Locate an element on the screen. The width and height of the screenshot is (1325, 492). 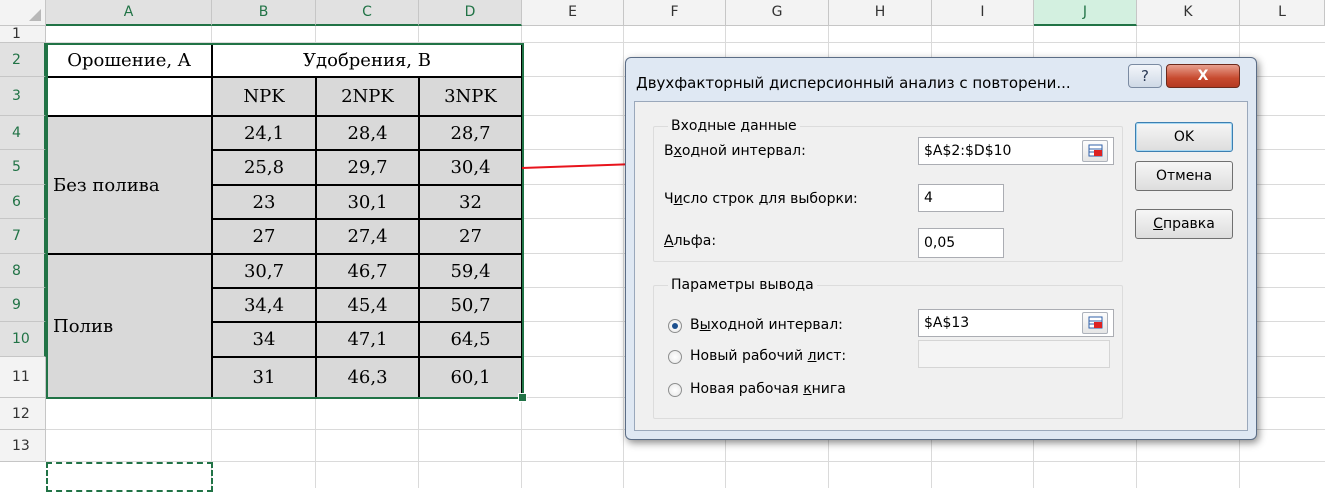
subheader-2npk: 2NPK is located at coordinates (367, 96).